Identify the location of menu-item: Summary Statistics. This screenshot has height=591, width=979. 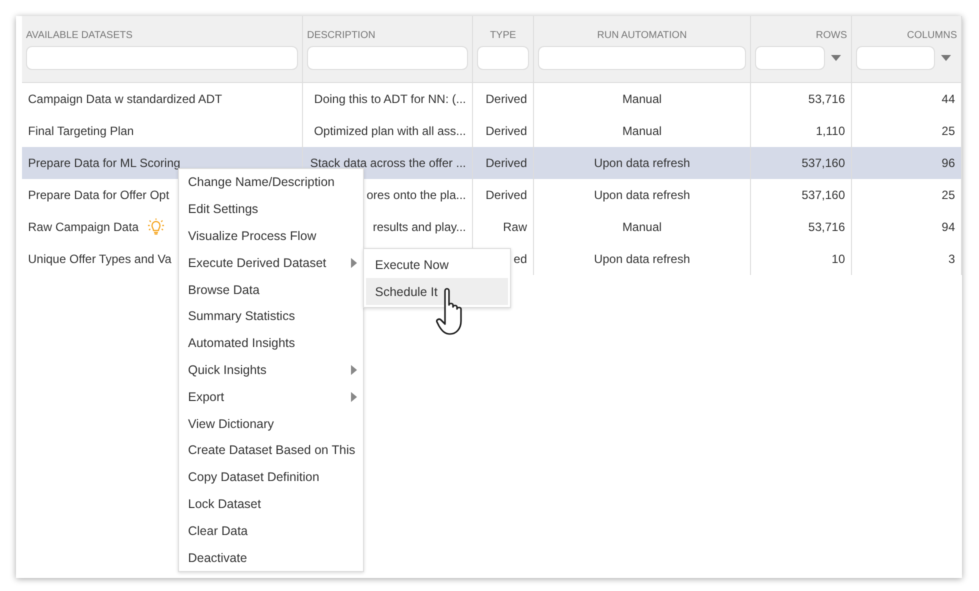
(271, 316).